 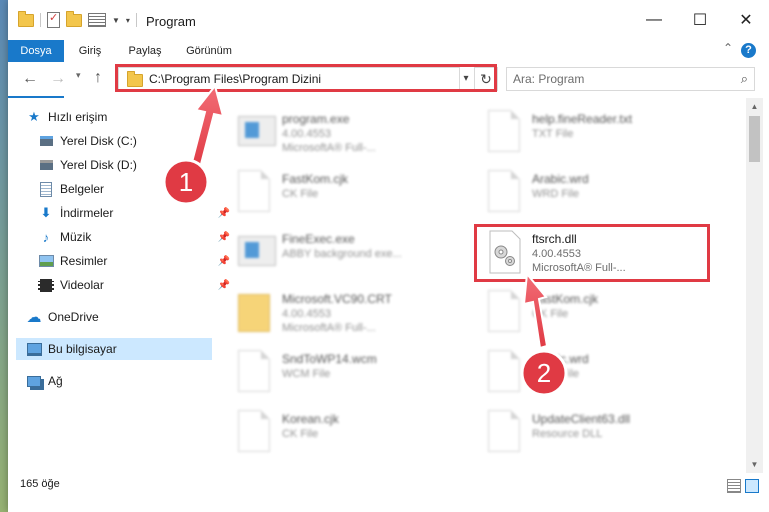 What do you see at coordinates (171, 21) in the screenshot?
I see `window-title: Program` at bounding box center [171, 21].